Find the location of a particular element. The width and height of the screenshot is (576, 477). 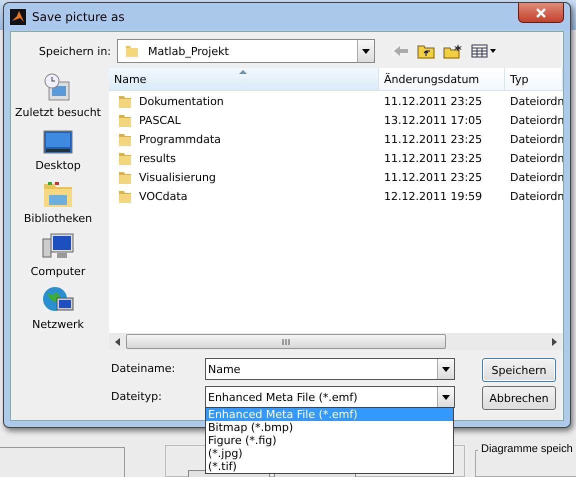

place-label: Zuletzt besucht is located at coordinates (57, 112).